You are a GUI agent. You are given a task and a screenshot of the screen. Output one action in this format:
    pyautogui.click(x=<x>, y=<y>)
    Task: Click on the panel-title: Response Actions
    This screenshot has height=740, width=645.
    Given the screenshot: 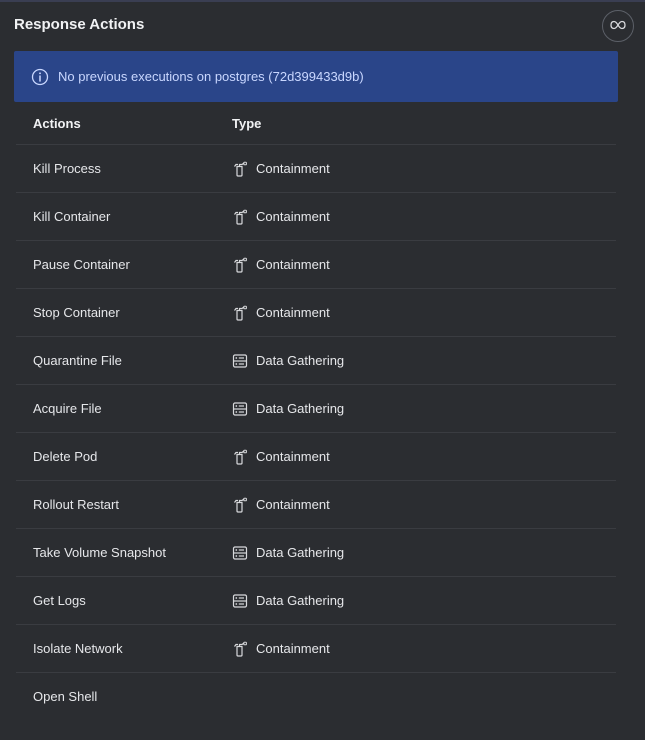 What is the action you would take?
    pyautogui.click(x=79, y=24)
    